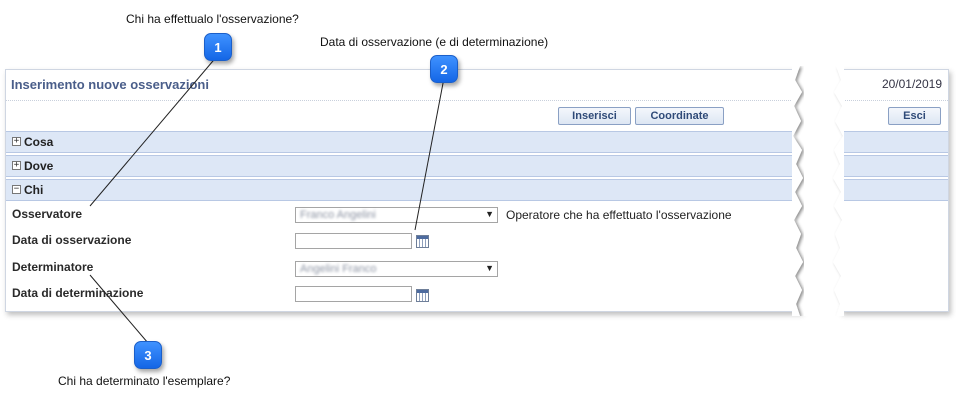  What do you see at coordinates (353, 294) in the screenshot?
I see `det-date-input` at bounding box center [353, 294].